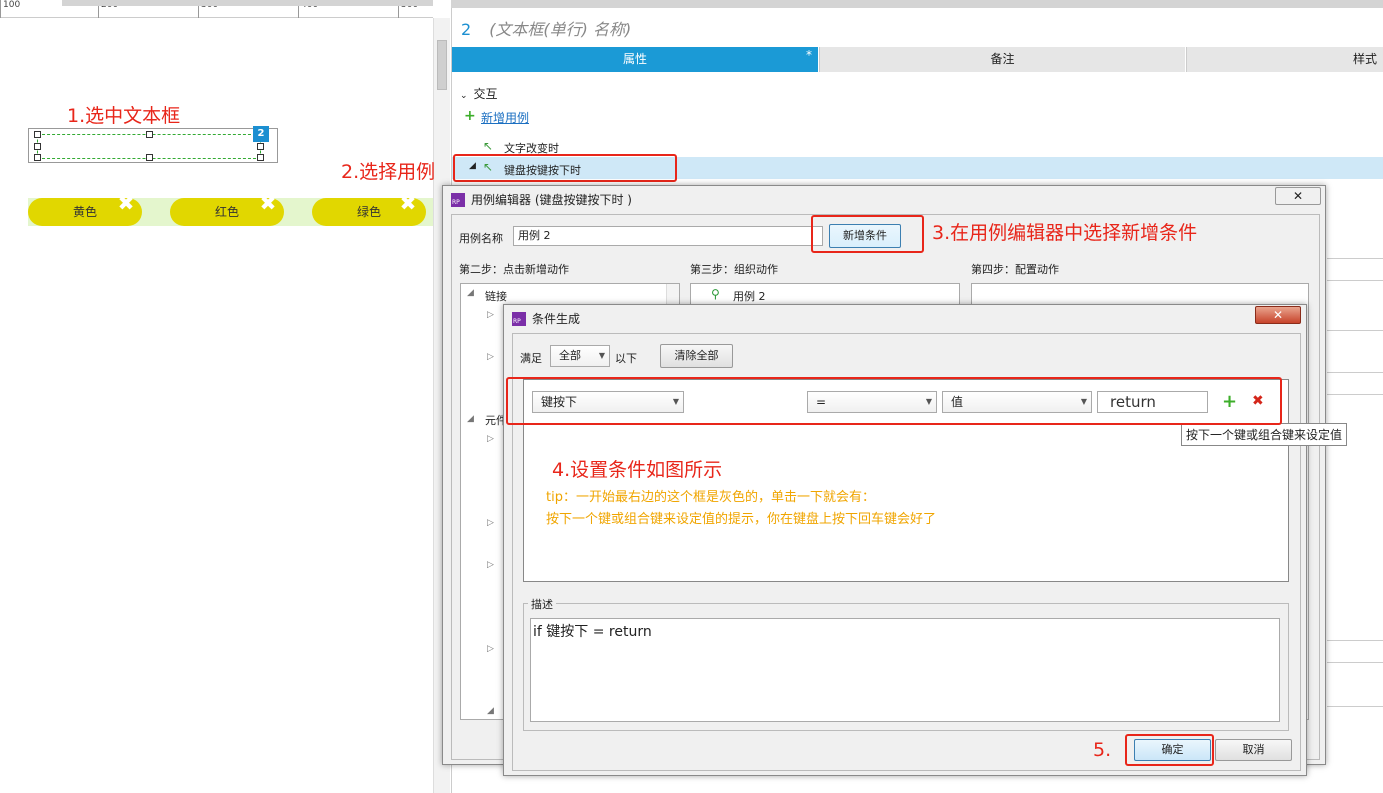  Describe the element at coordinates (1002, 59) in the screenshot. I see `tab-notes: 备注` at that location.